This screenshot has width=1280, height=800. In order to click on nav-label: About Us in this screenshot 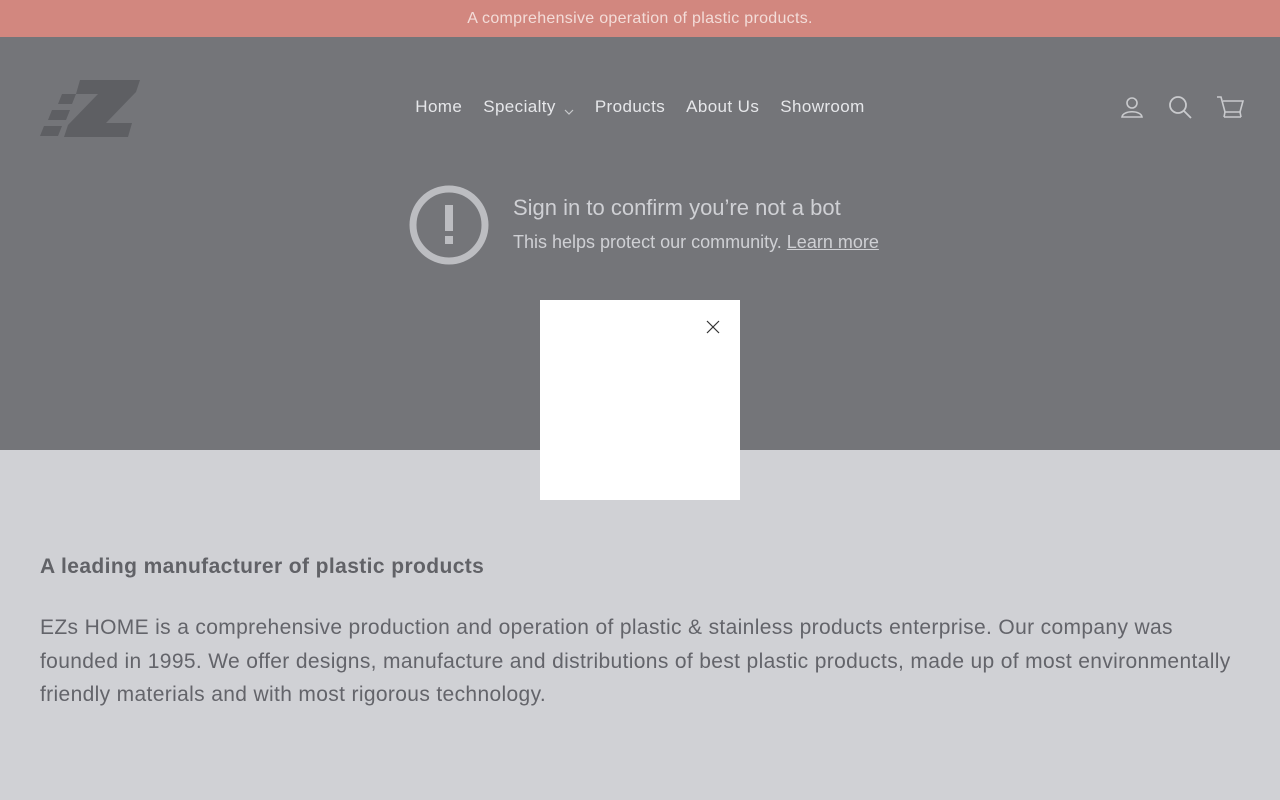, I will do `click(723, 106)`.